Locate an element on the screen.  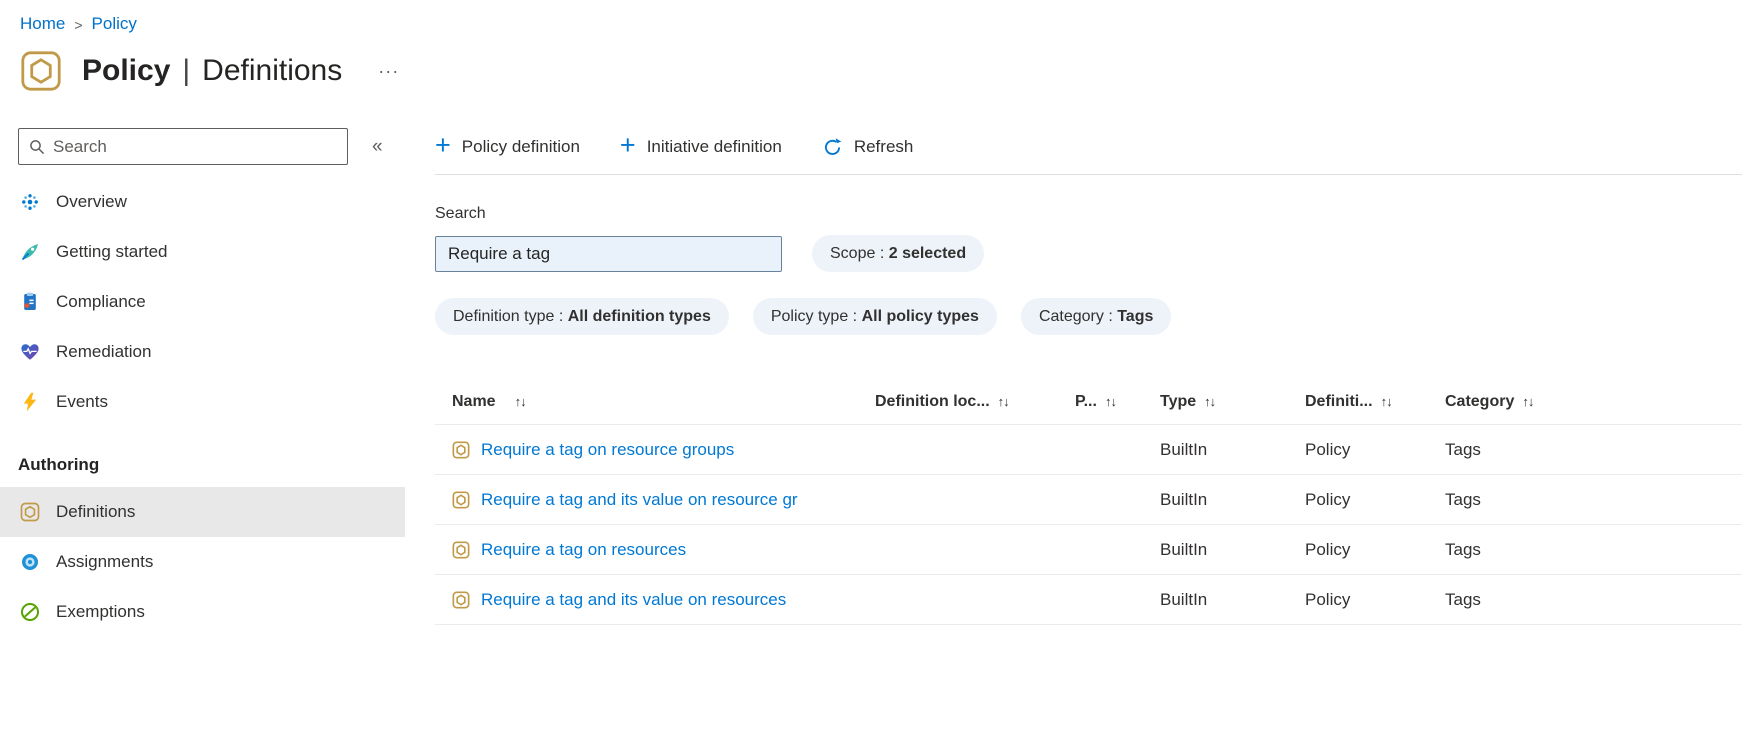
sidebar-item-remediation: Remediation is located at coordinates (202, 352).